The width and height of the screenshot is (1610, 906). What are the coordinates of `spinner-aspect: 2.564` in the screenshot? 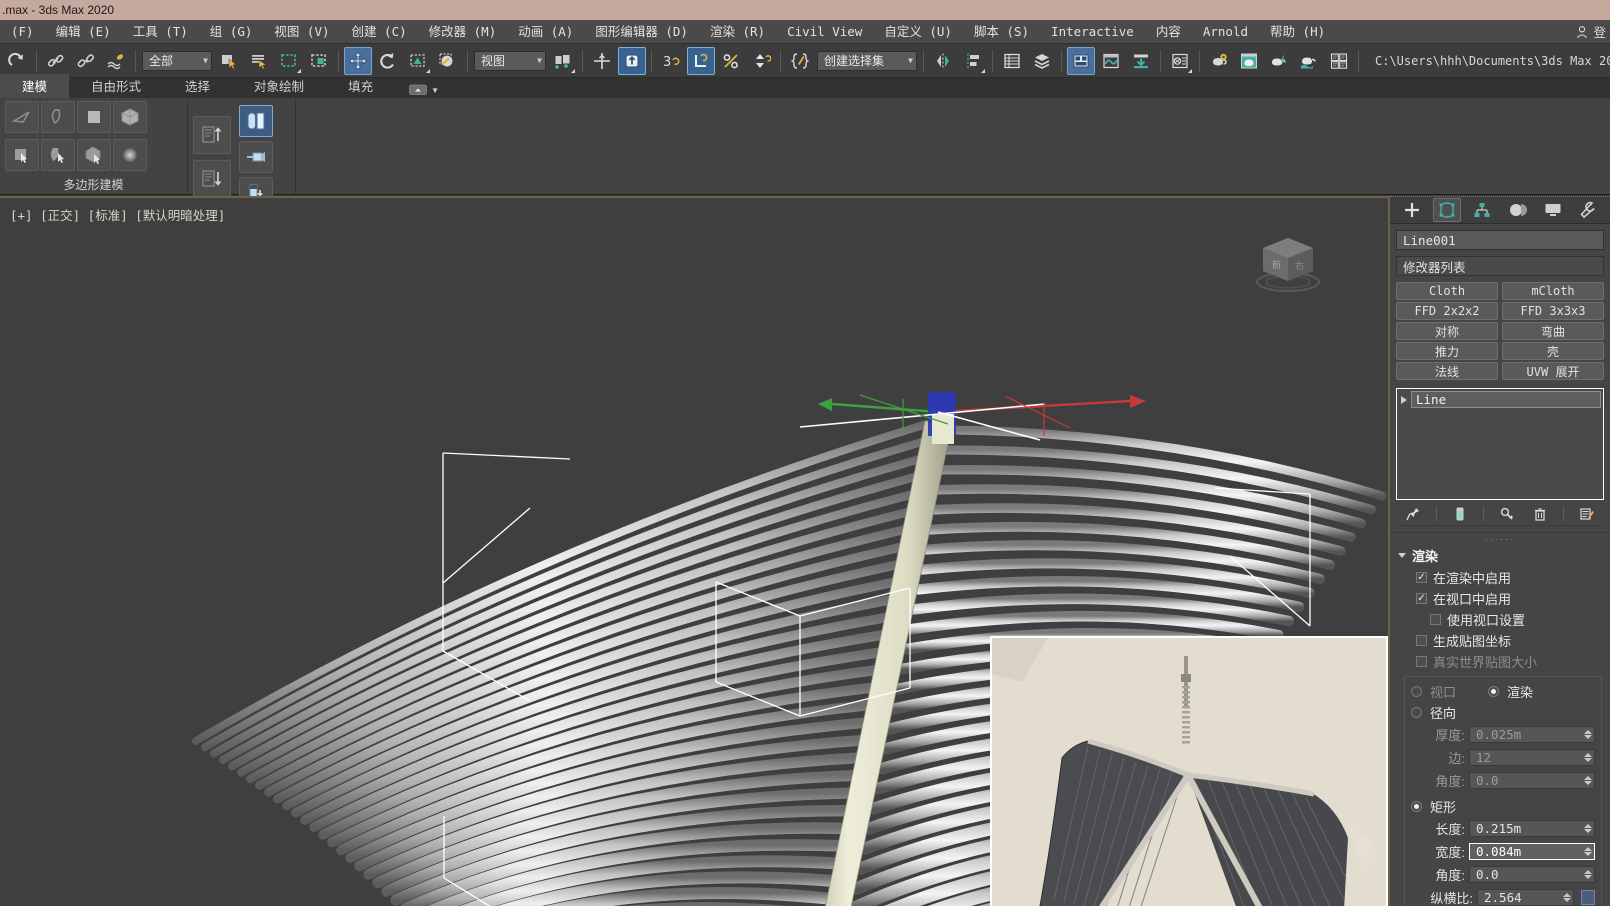 It's located at (1525, 897).